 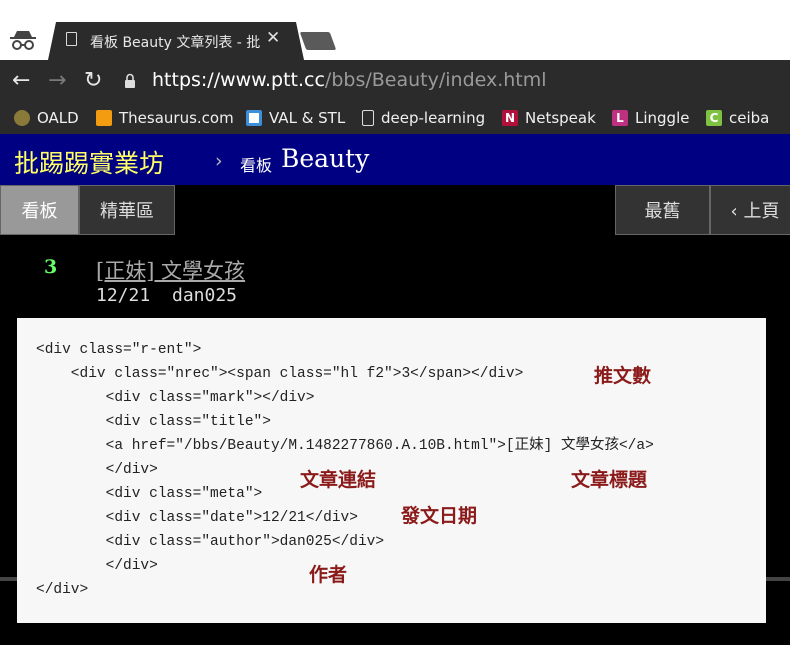 I want to click on bookmark-deep-learning: deep-learning, so click(x=423, y=118).